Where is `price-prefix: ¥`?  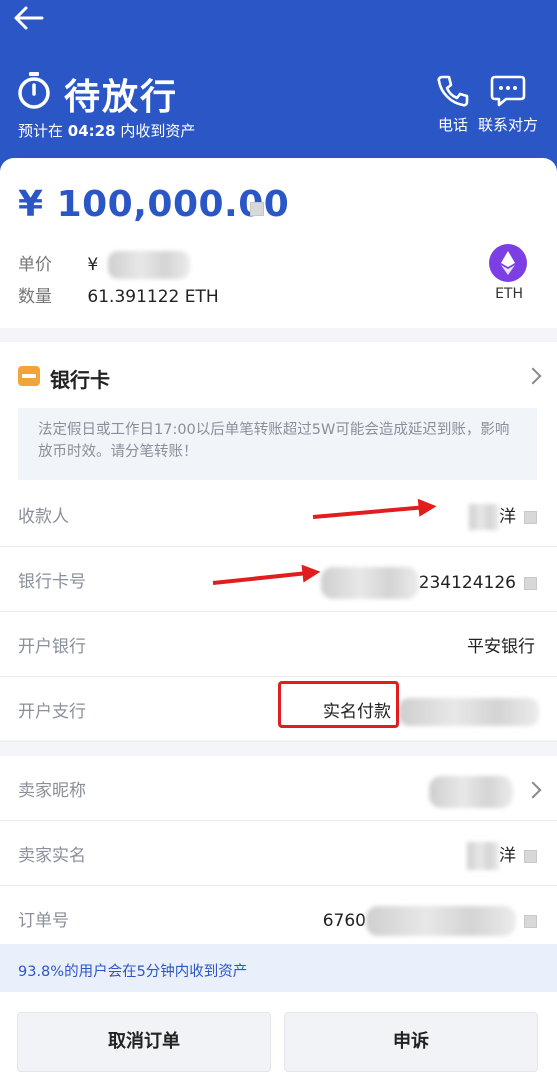
price-prefix: ¥ is located at coordinates (93, 265).